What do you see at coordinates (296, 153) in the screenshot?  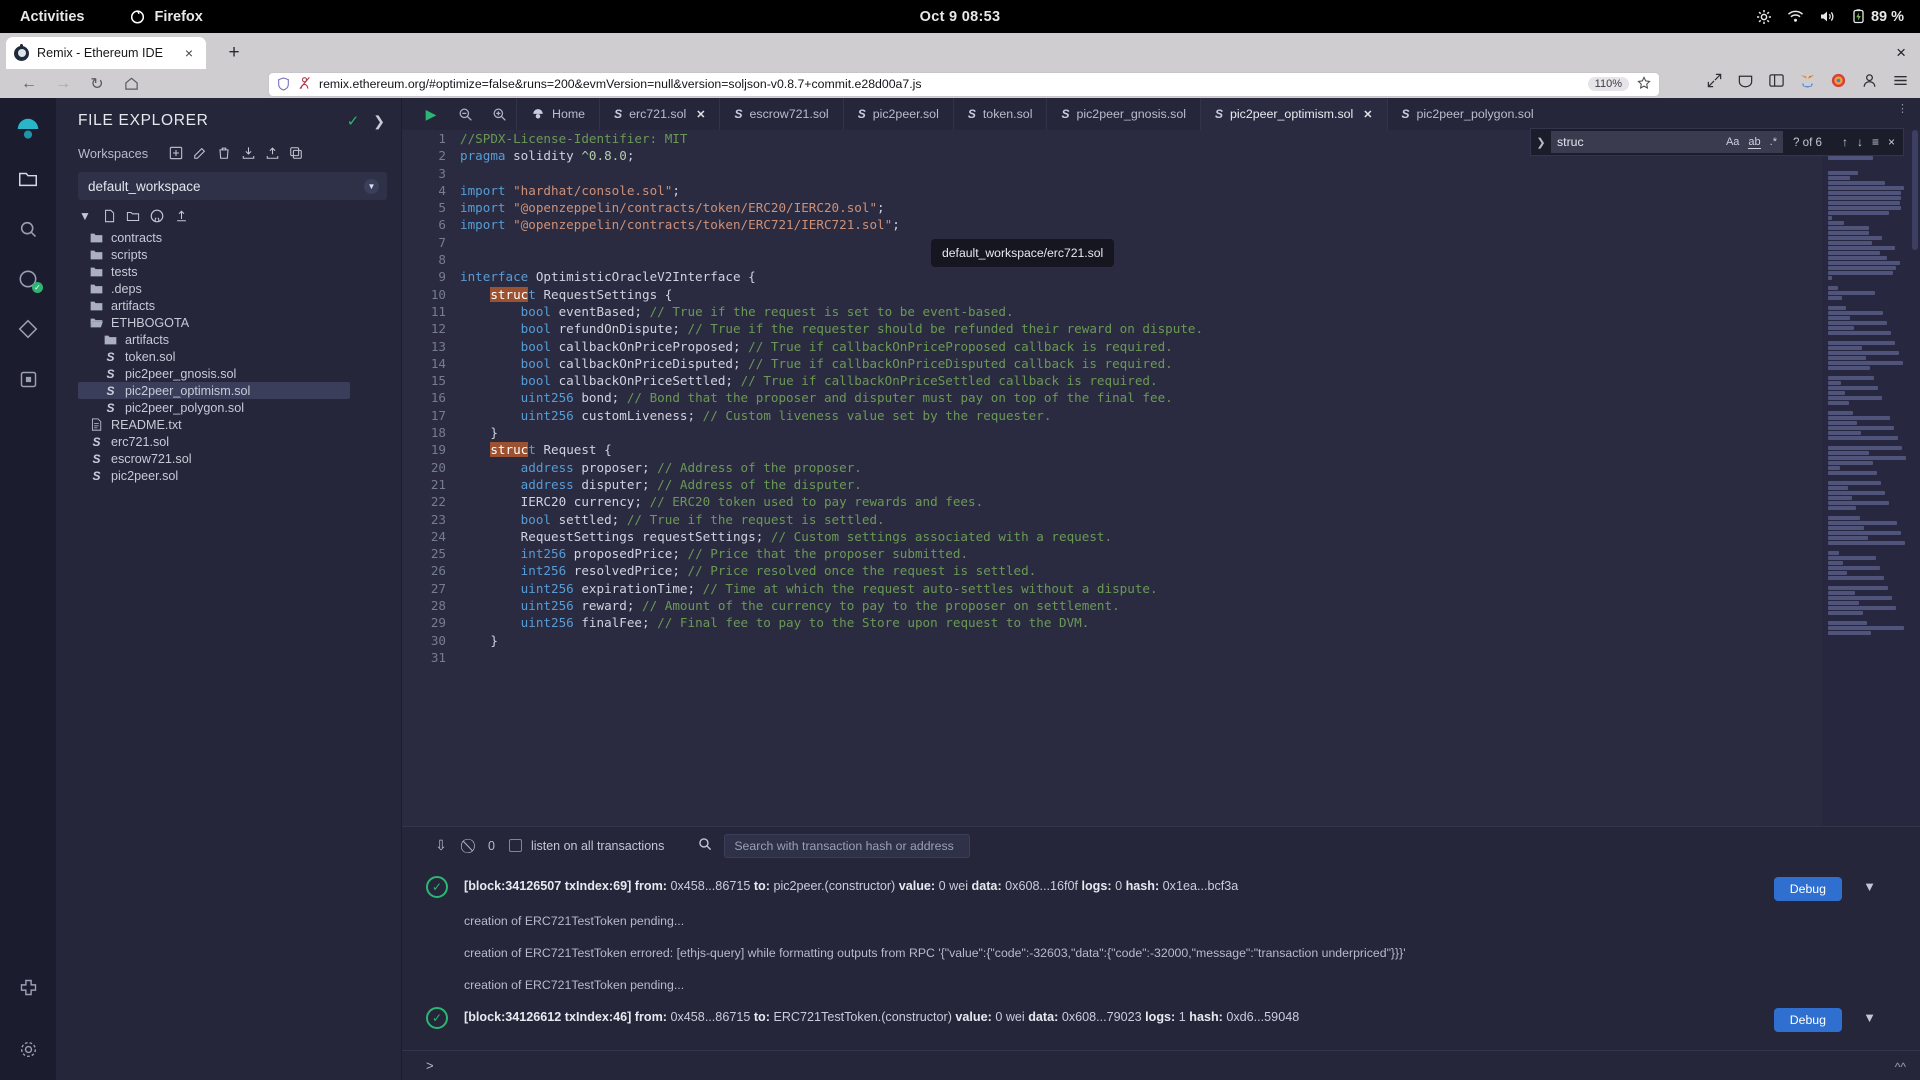 I see `duplicate-workspace-icon` at bounding box center [296, 153].